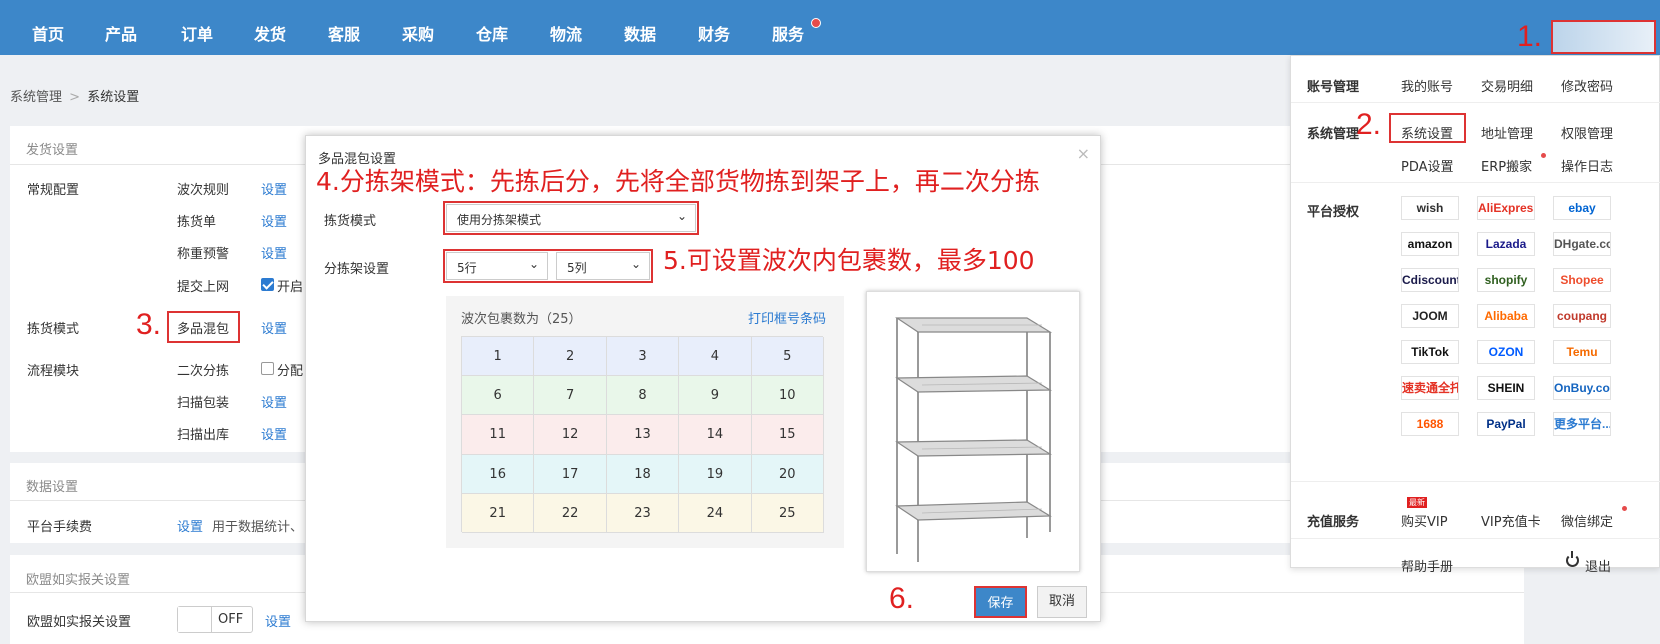 The width and height of the screenshot is (1660, 644). I want to click on platform-shopee-button: Shopee, so click(1582, 280).